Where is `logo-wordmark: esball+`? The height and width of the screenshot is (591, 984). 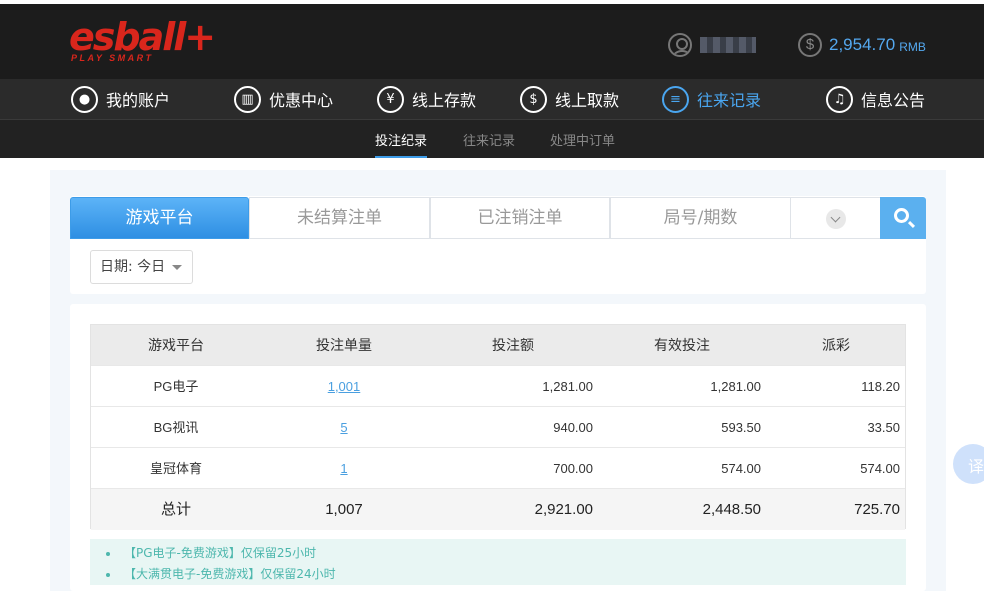
logo-wordmark: esball+ is located at coordinates (142, 37).